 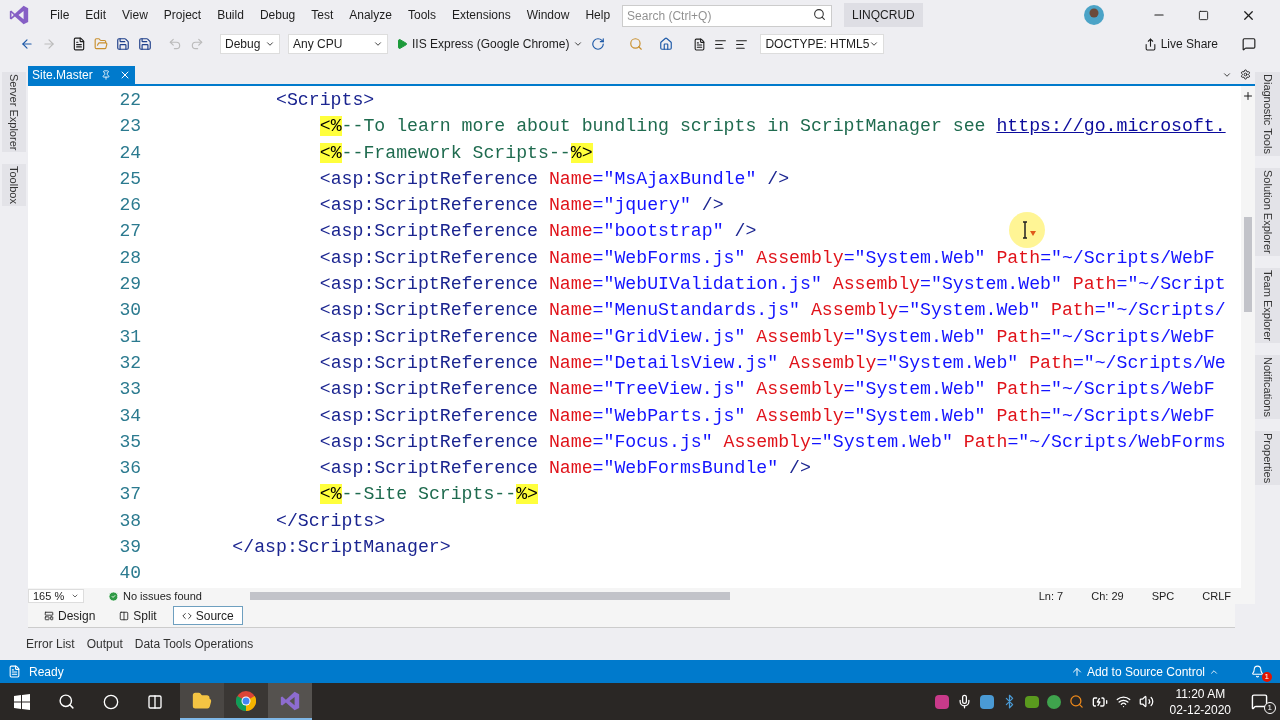 What do you see at coordinates (60, 15) in the screenshot?
I see `menu-item: File` at bounding box center [60, 15].